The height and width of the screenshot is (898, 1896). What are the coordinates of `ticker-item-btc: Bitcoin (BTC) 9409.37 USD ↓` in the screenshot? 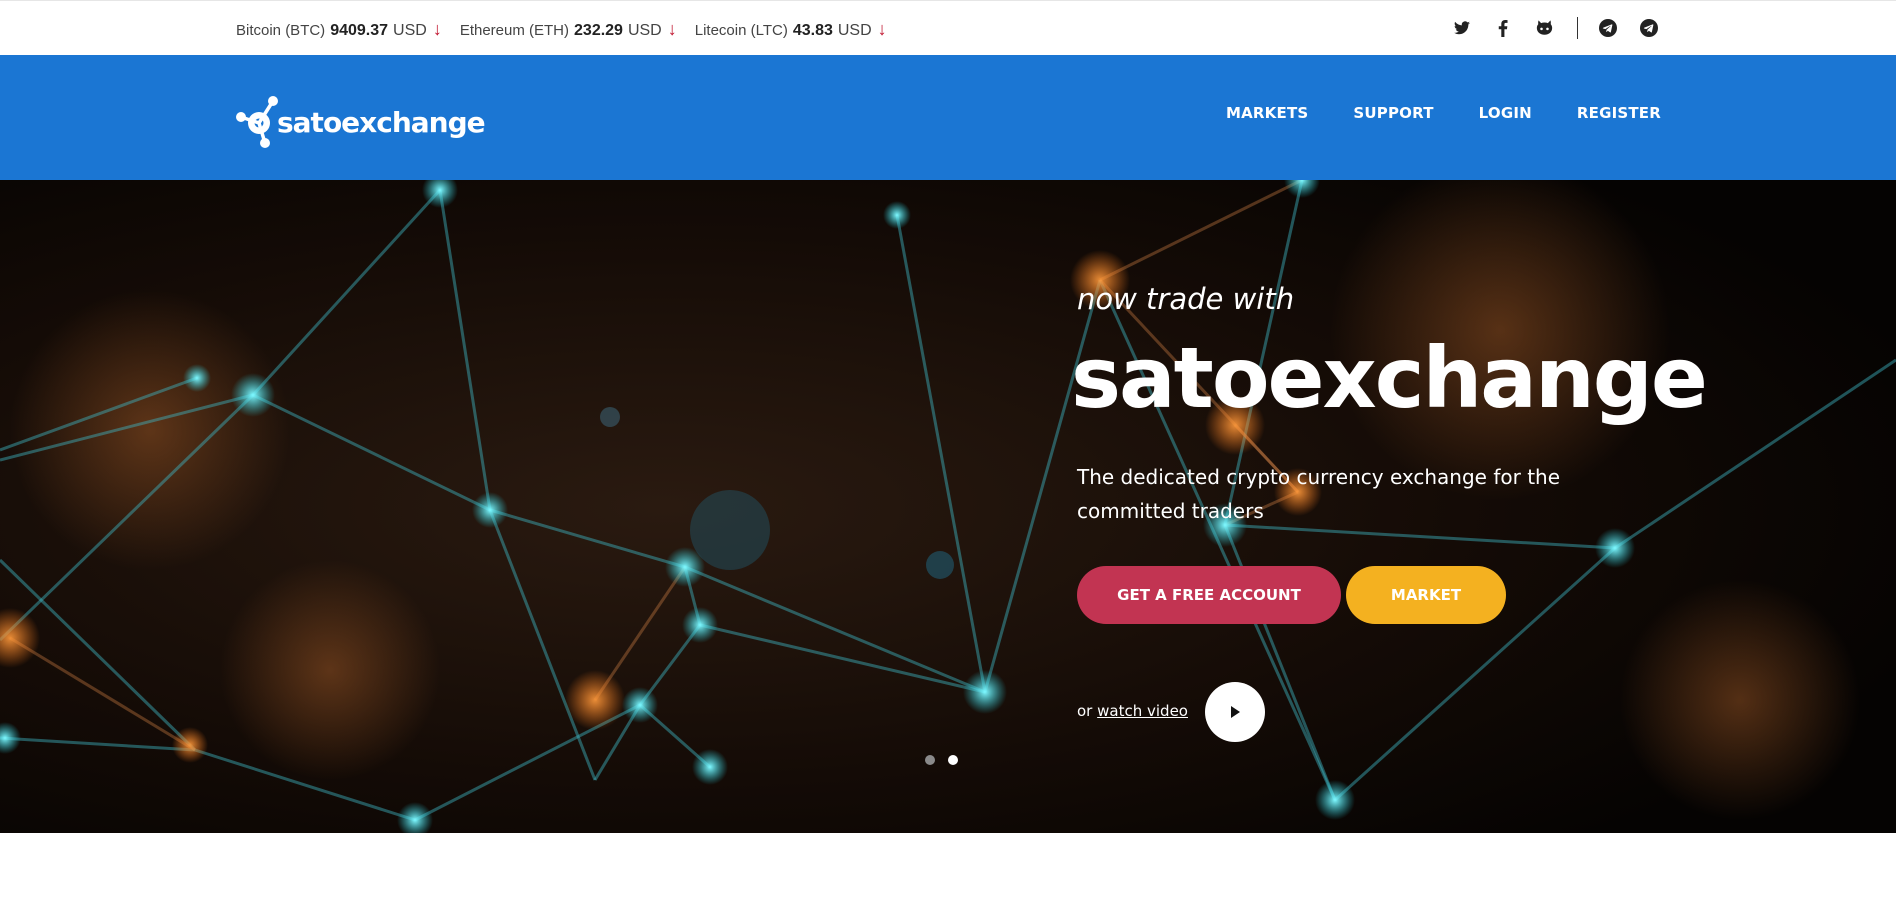 It's located at (339, 29).